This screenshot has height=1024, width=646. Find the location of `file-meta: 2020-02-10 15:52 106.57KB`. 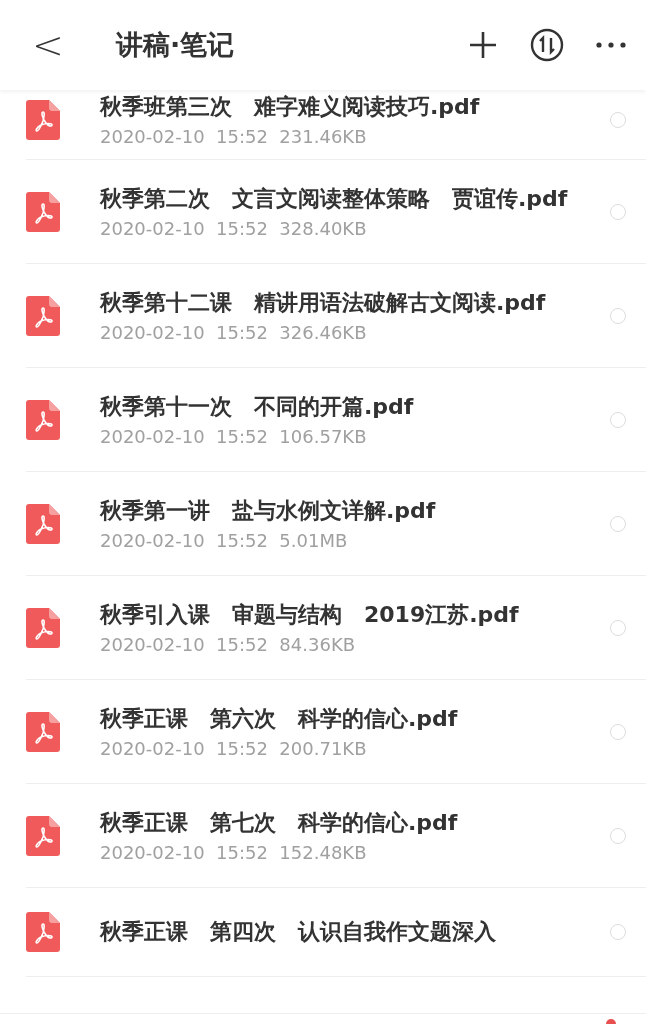

file-meta: 2020-02-10 15:52 106.57KB is located at coordinates (234, 436).